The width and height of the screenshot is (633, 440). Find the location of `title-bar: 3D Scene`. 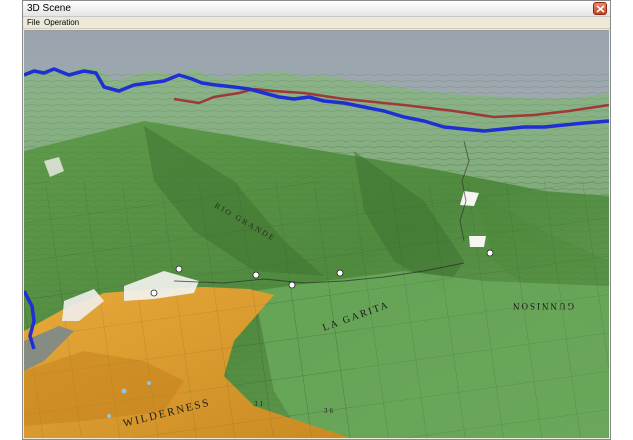

title-bar: 3D Scene is located at coordinates (316, 9).